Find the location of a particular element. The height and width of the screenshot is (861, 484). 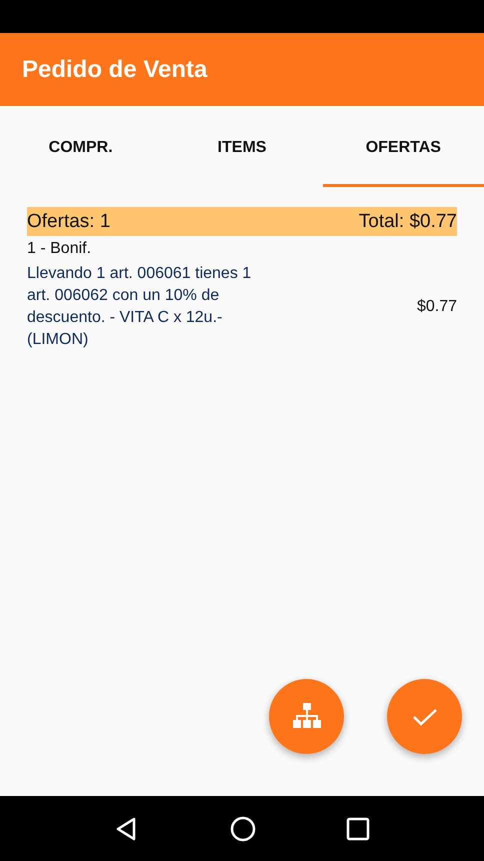

offer-title: 1 - Bonif. is located at coordinates (59, 249).